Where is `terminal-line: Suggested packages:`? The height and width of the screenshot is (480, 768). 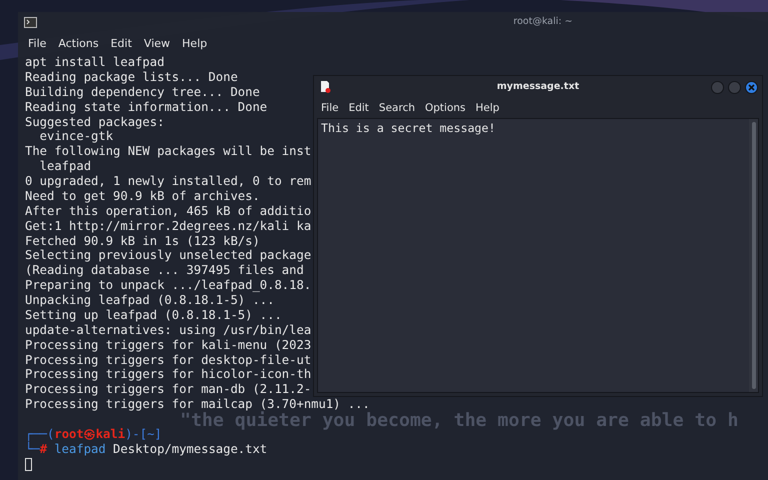 terminal-line: Suggested packages: is located at coordinates (94, 122).